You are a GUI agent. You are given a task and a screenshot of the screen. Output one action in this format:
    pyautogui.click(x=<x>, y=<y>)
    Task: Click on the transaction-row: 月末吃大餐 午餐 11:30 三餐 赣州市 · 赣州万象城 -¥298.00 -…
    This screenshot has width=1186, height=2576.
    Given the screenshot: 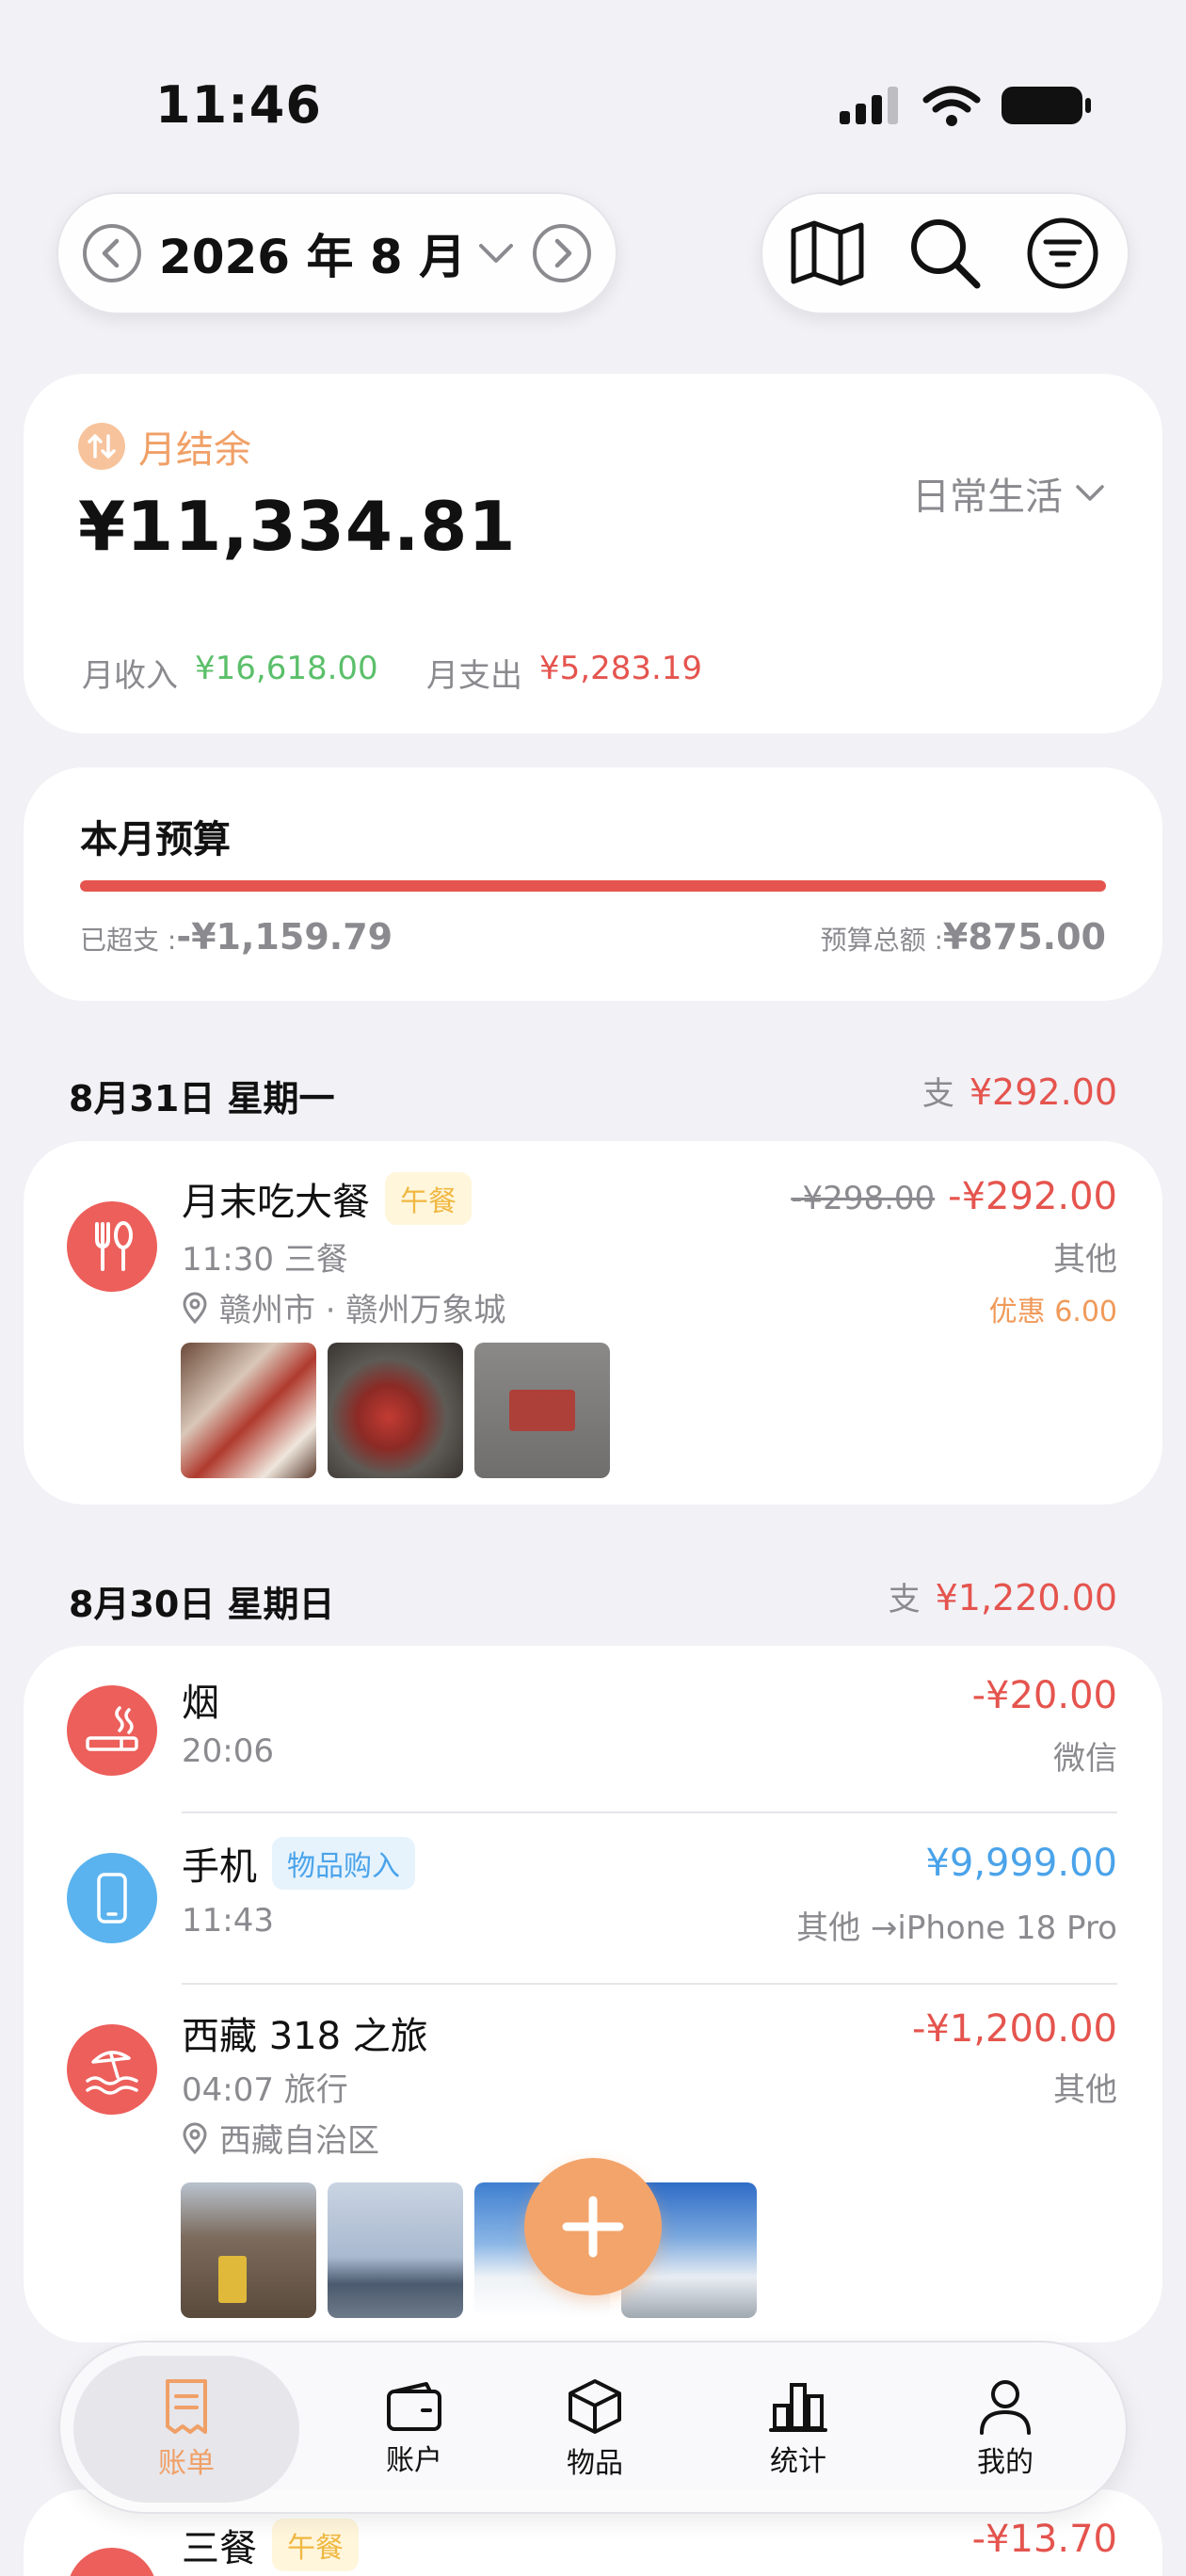 What is the action you would take?
    pyautogui.click(x=593, y=1323)
    